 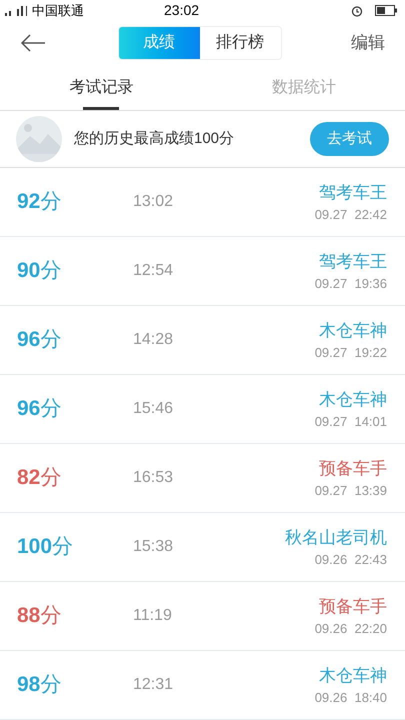 What do you see at coordinates (39, 202) in the screenshot?
I see `score-text: 92分` at bounding box center [39, 202].